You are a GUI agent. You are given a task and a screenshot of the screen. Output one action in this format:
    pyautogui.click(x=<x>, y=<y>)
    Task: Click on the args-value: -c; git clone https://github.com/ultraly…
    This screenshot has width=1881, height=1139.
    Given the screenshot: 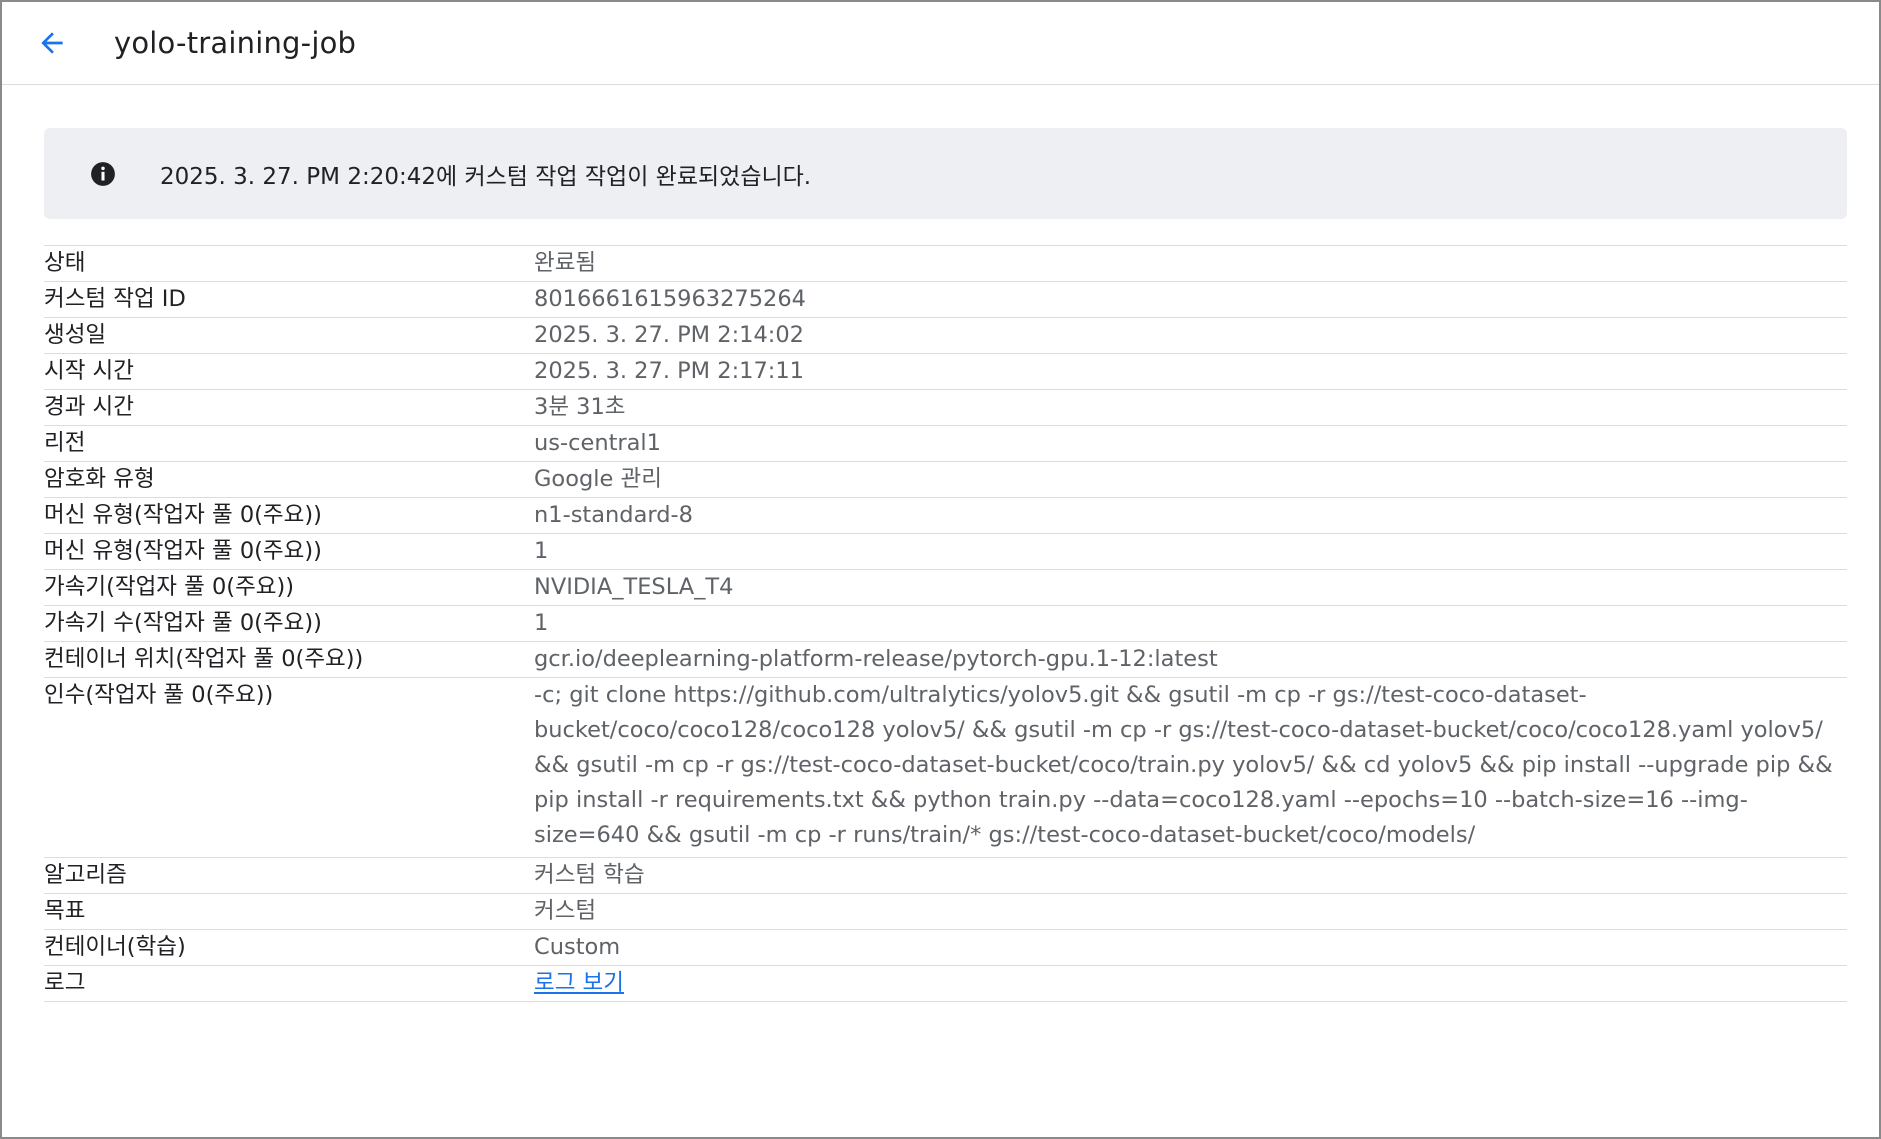 What is the action you would take?
    pyautogui.click(x=1190, y=767)
    